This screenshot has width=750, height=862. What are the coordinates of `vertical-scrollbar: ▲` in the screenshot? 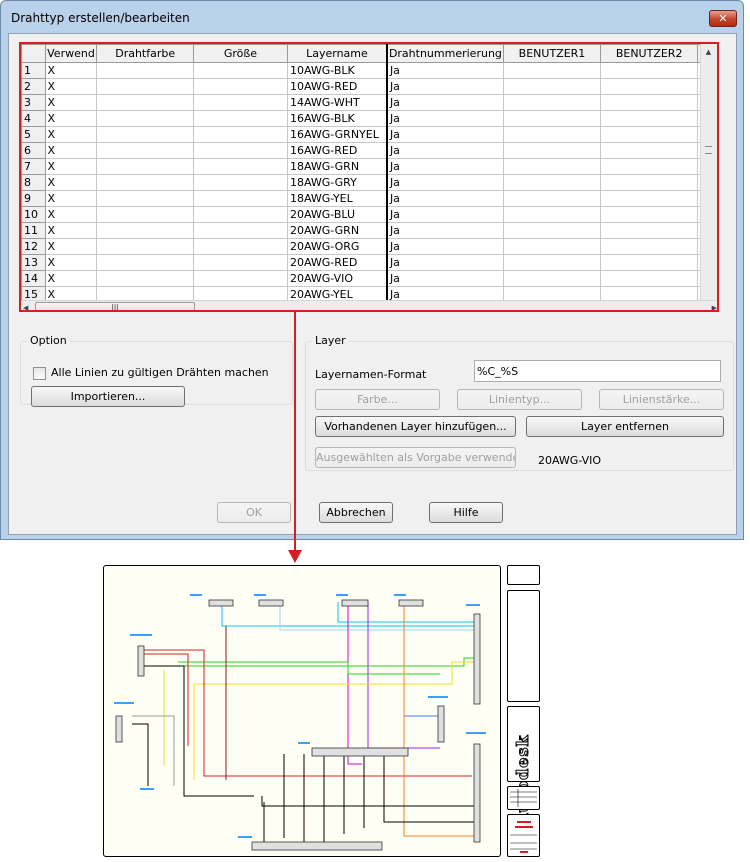 It's located at (708, 172).